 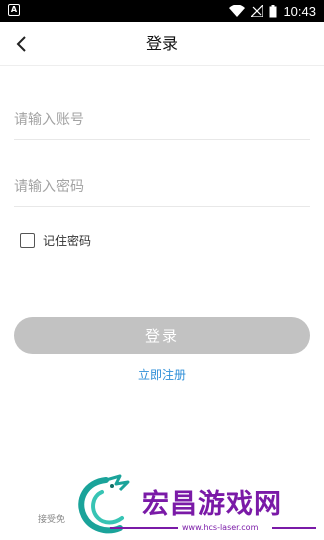 I want to click on terms-text: 接受免, so click(x=52, y=520).